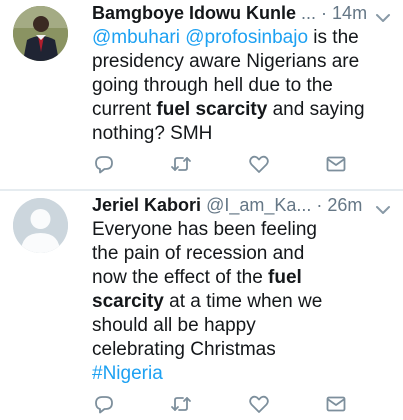 This screenshot has width=403, height=420. I want to click on text-fragment: should all be happy, so click(174, 325).